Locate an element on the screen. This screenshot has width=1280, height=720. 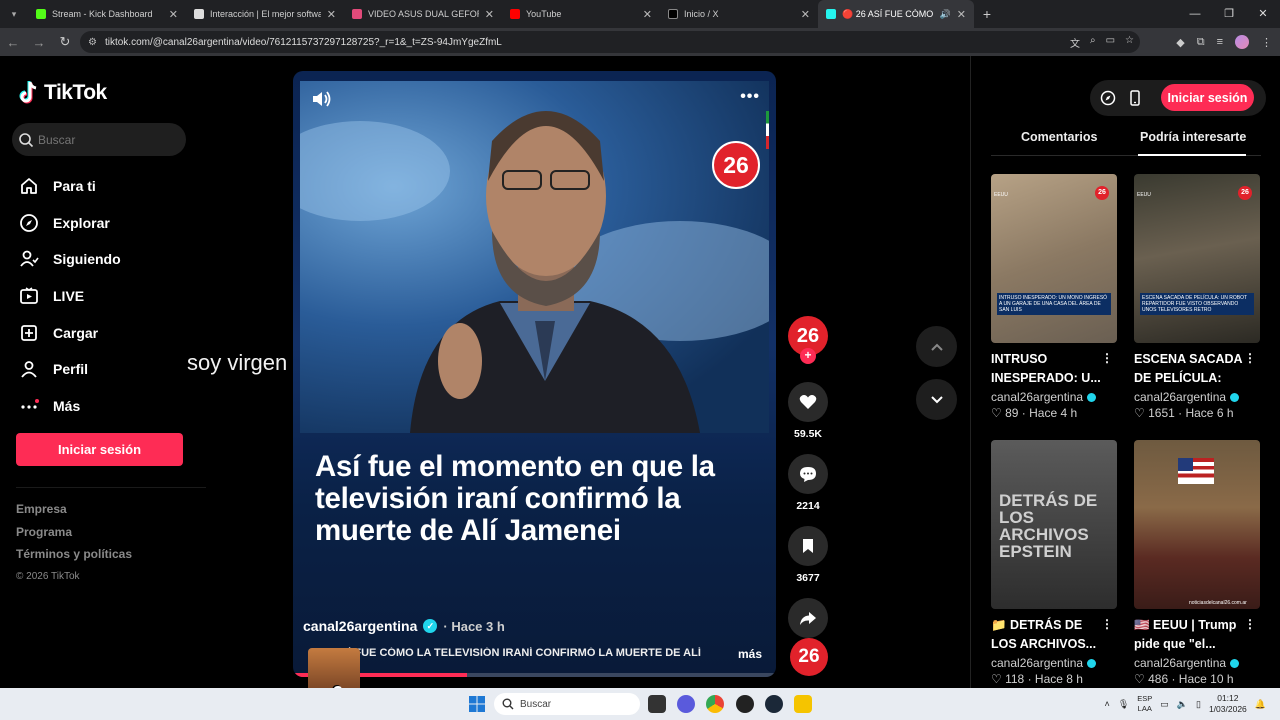
comment-action: 2214 is located at coordinates (808, 483).